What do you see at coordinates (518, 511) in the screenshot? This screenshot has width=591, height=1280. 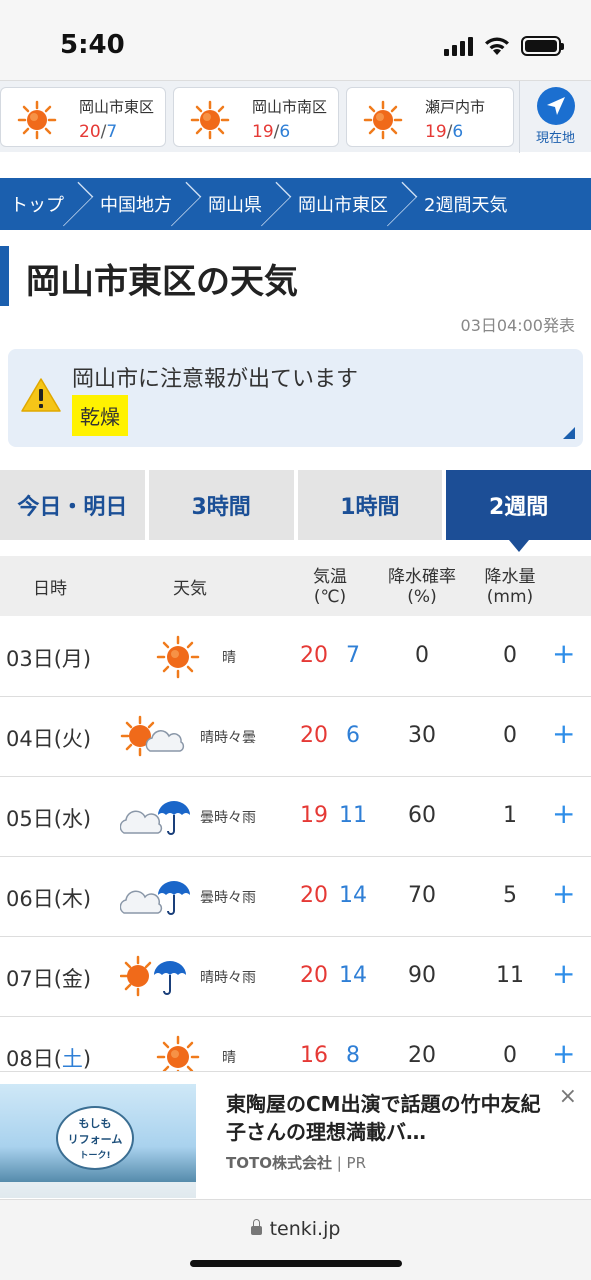 I see `tab-2-weeks: 2週間` at bounding box center [518, 511].